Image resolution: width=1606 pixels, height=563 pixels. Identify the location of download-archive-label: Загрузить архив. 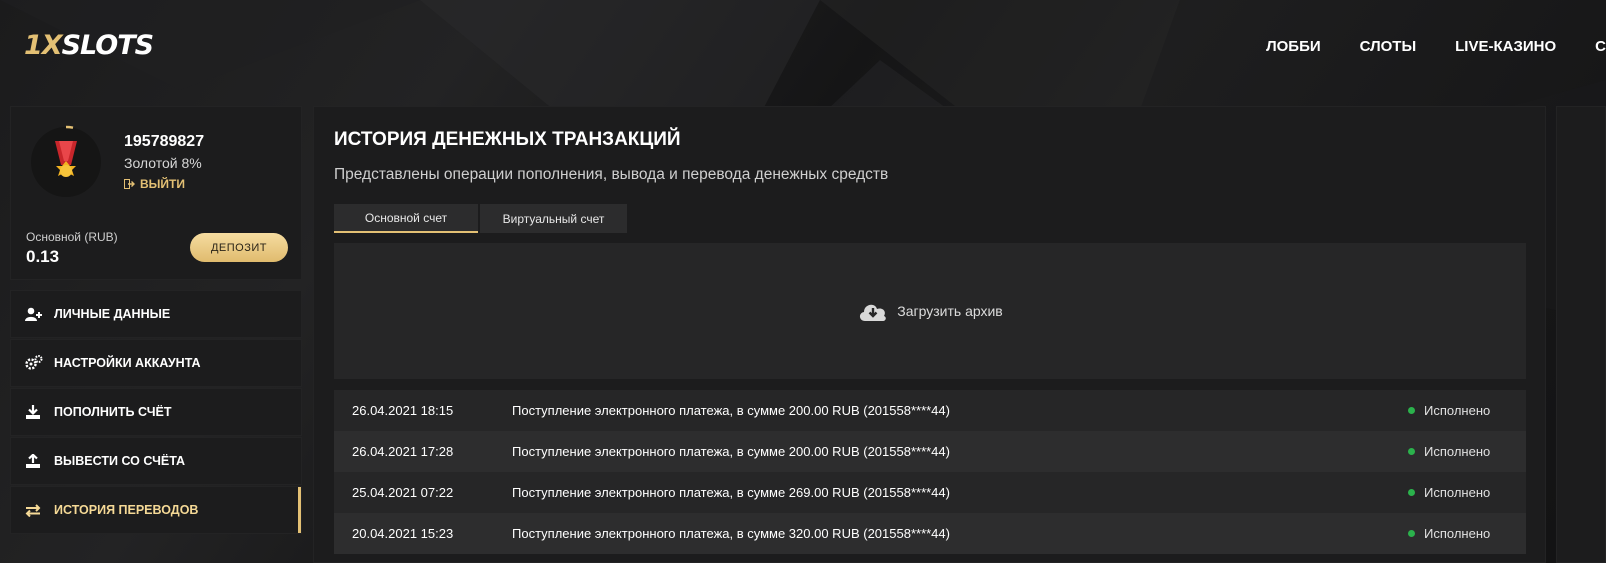
(950, 311).